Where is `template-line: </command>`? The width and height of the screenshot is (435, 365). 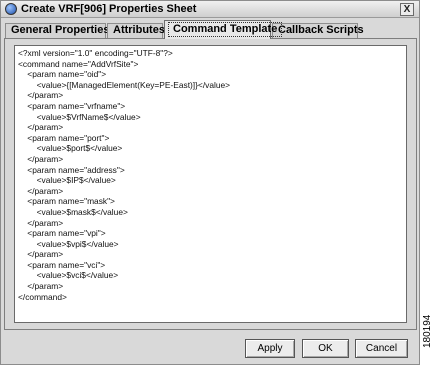
template-line: </command> is located at coordinates (42, 296).